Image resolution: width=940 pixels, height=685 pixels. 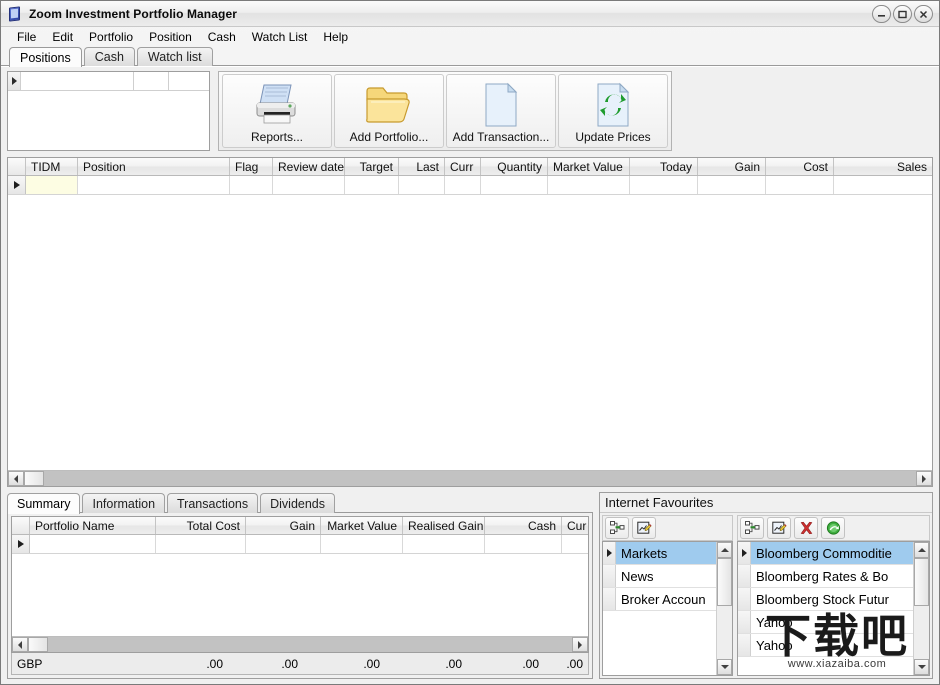 What do you see at coordinates (883, 185) in the screenshot?
I see `cell-sales` at bounding box center [883, 185].